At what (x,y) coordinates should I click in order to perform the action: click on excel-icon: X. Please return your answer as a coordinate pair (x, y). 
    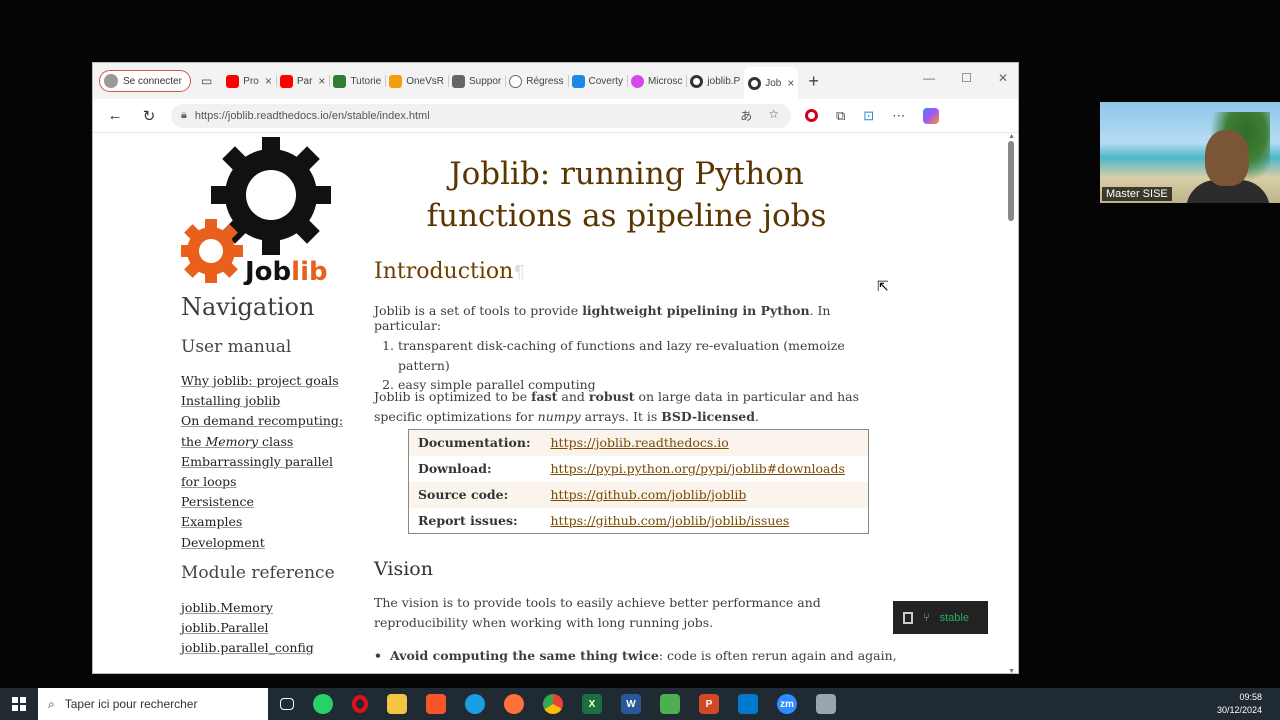
    Looking at the image, I should click on (592, 704).